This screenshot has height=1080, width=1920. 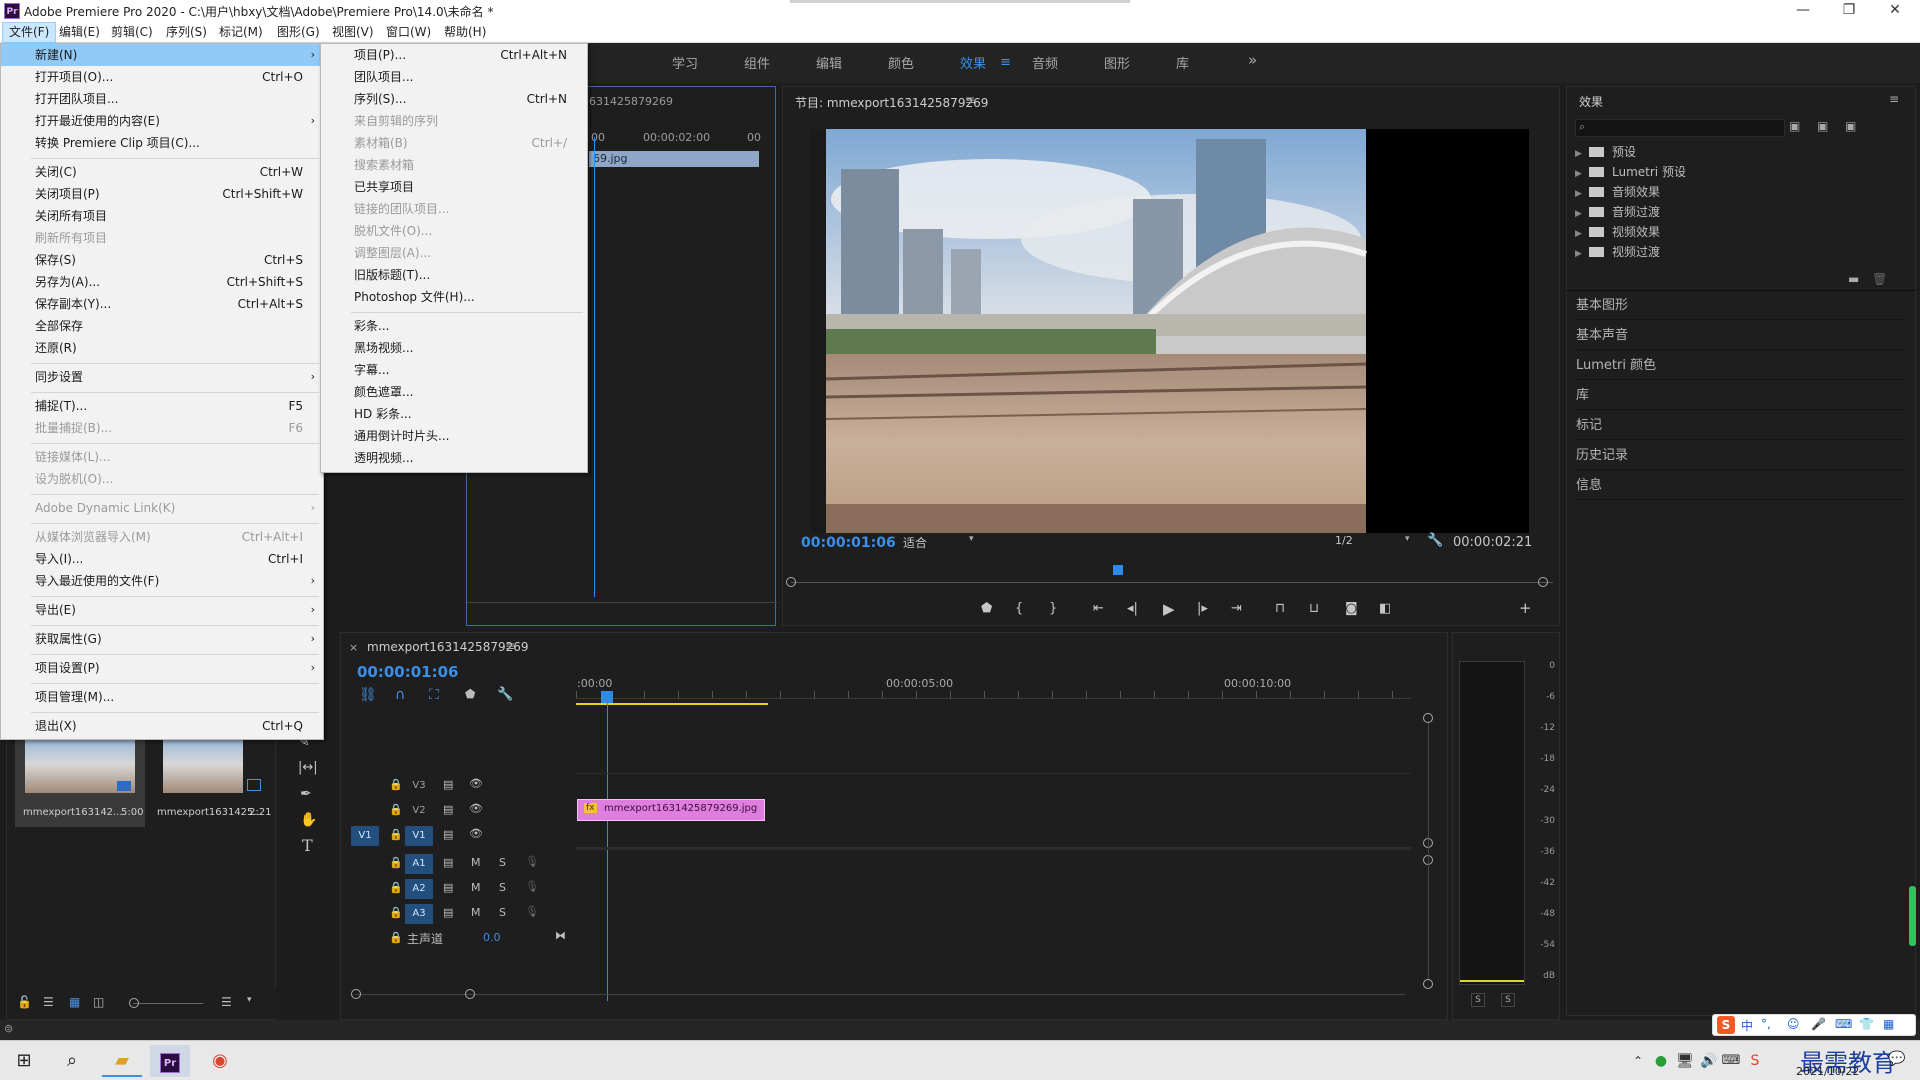 What do you see at coordinates (162, 216) in the screenshot?
I see `menu-item-close-all-projects: 关闭所有项目` at bounding box center [162, 216].